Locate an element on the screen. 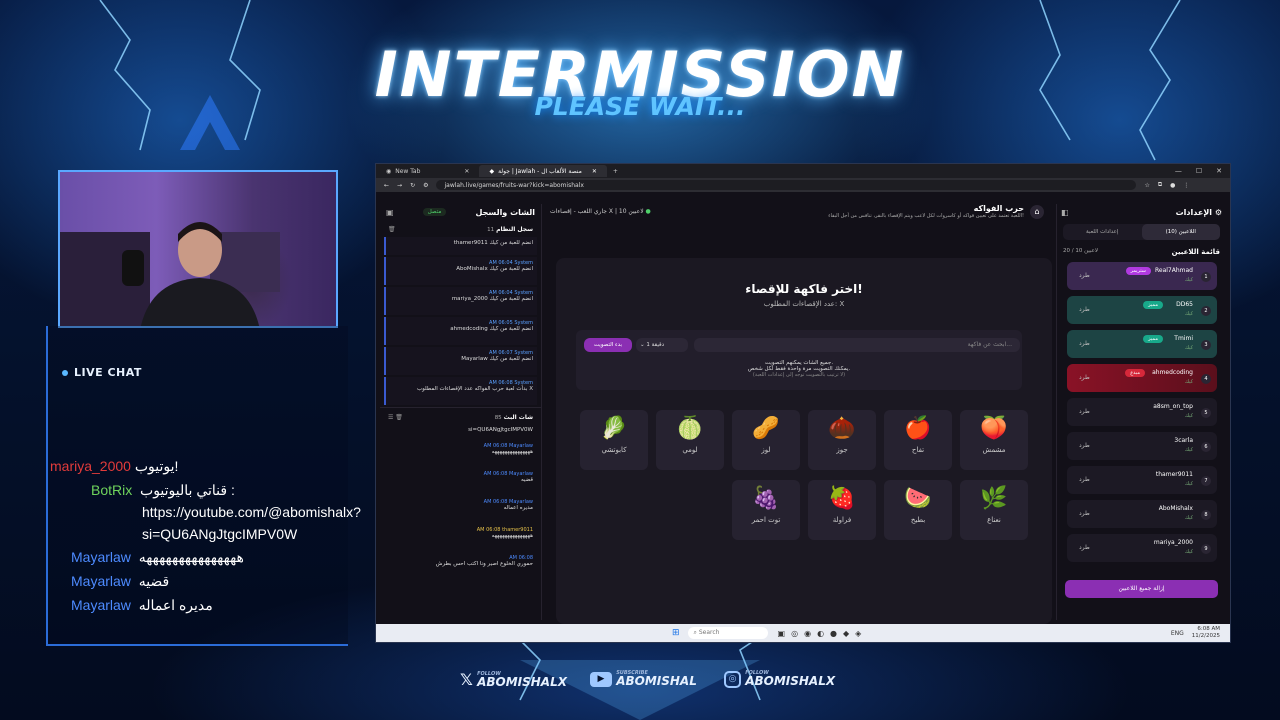 The height and width of the screenshot is (720, 1280). fruit-label: لومي is located at coordinates (690, 450).